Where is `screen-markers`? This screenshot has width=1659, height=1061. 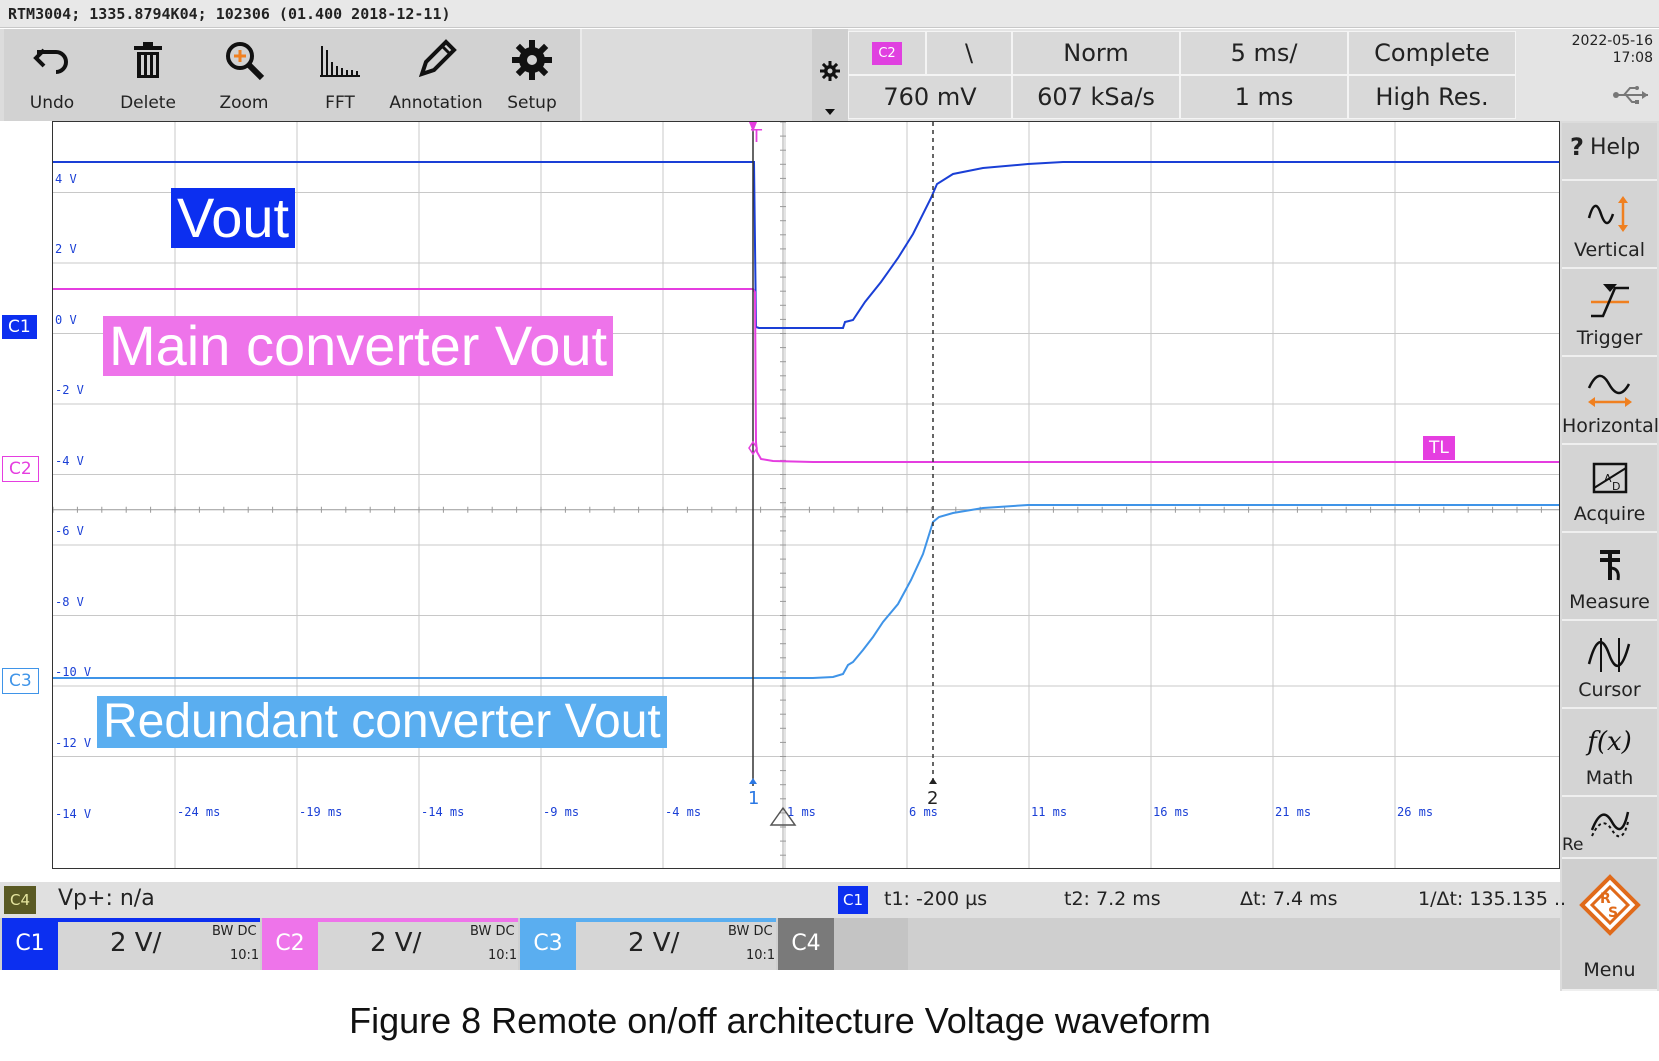 screen-markers is located at coordinates (842, 474).